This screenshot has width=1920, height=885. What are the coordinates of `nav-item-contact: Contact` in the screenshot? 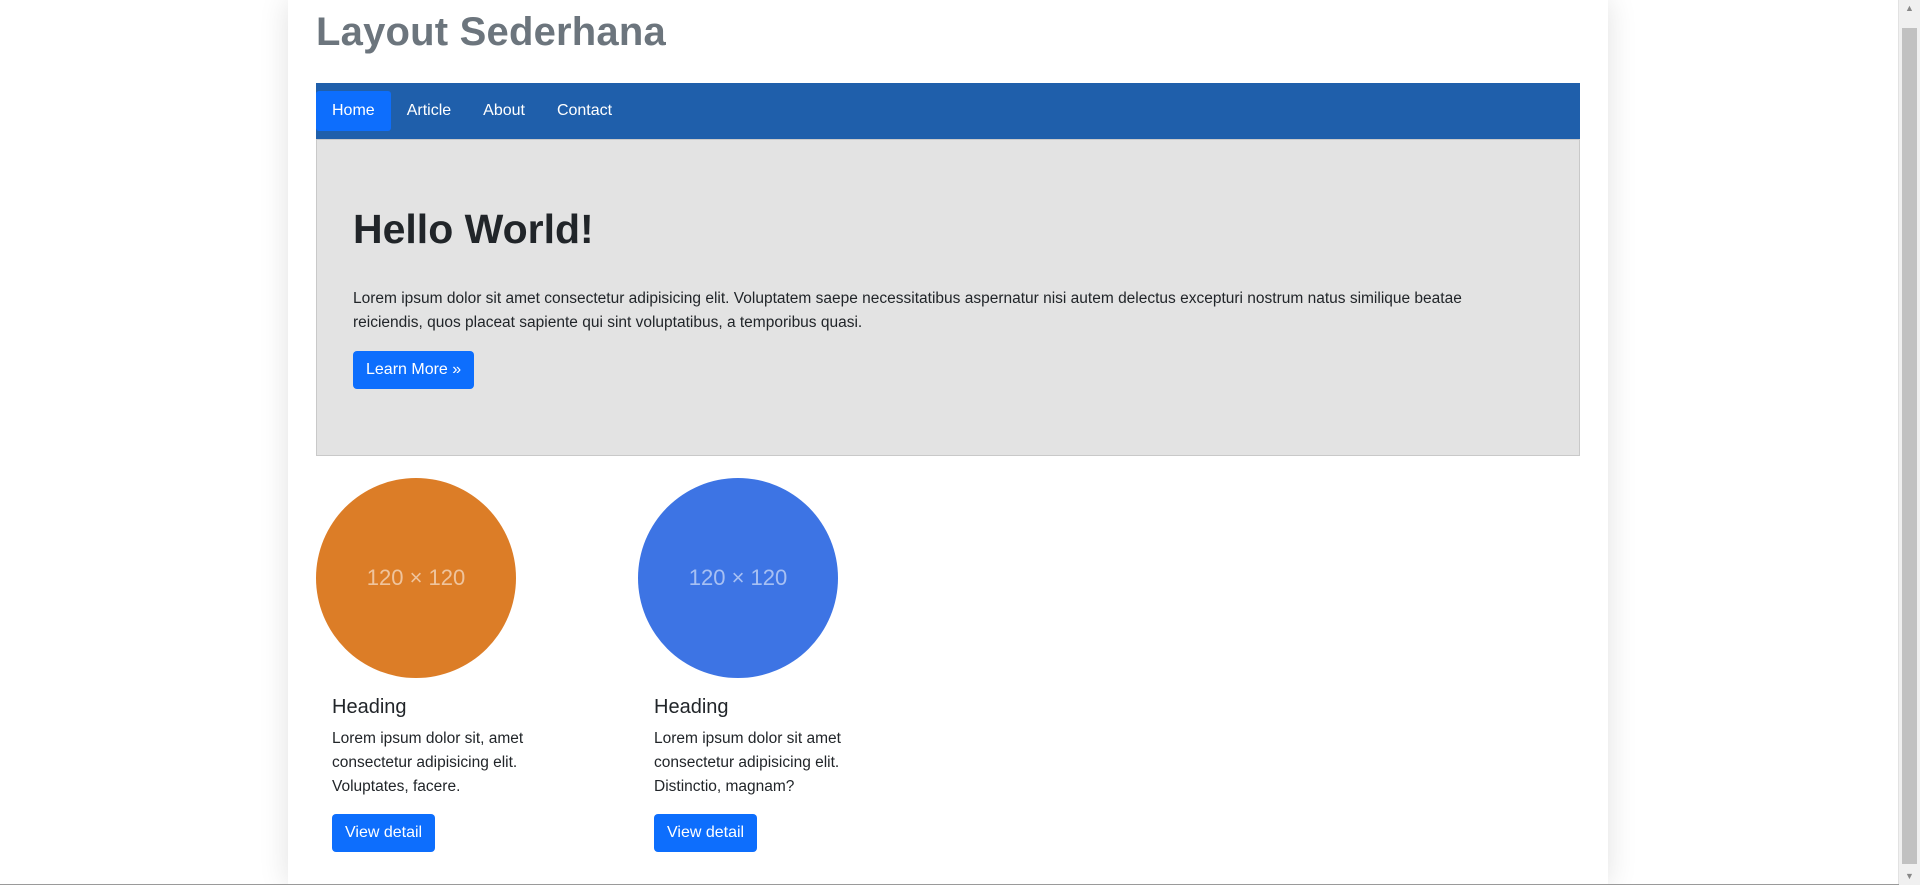 It's located at (584, 111).